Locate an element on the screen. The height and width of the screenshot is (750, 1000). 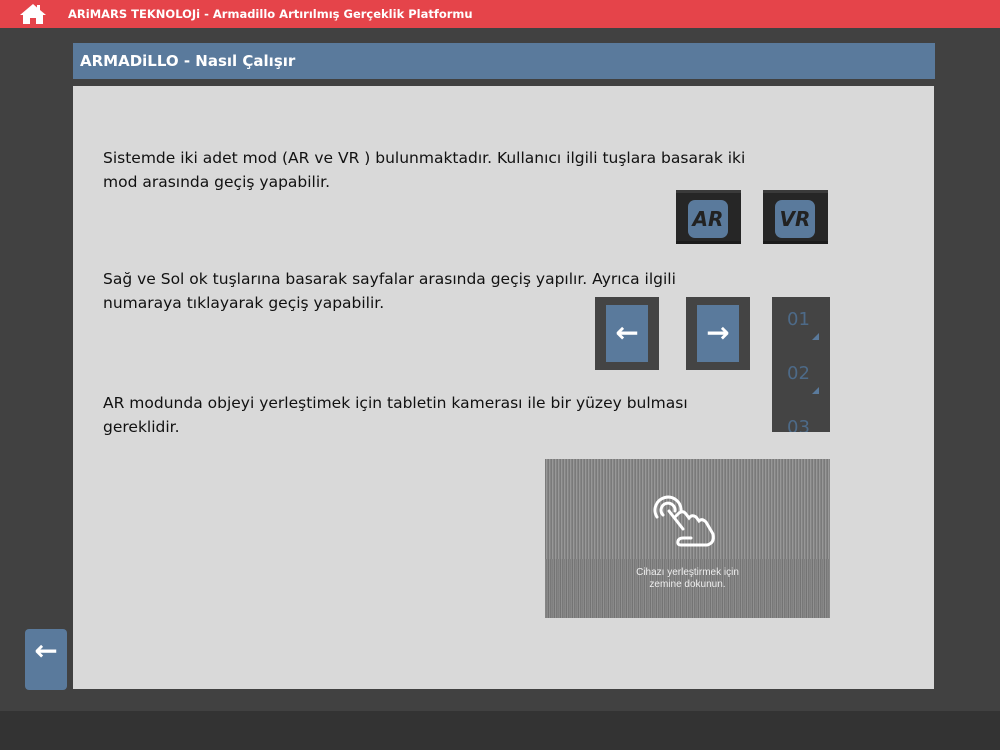
vr-label: VR is located at coordinates (795, 219).